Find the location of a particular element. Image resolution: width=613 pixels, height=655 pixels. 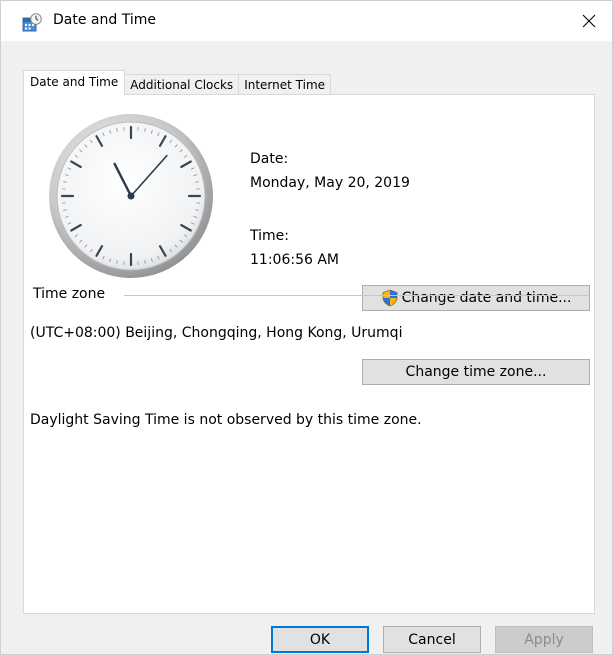

close-icon is located at coordinates (589, 21).